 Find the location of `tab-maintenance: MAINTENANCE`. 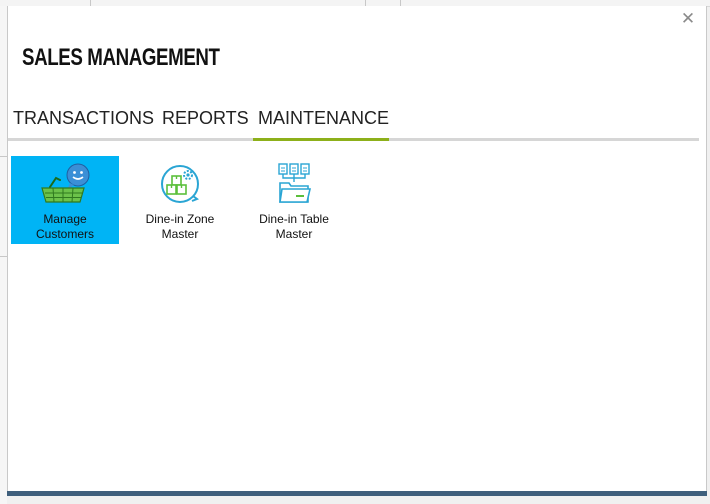

tab-maintenance: MAINTENANCE is located at coordinates (323, 118).